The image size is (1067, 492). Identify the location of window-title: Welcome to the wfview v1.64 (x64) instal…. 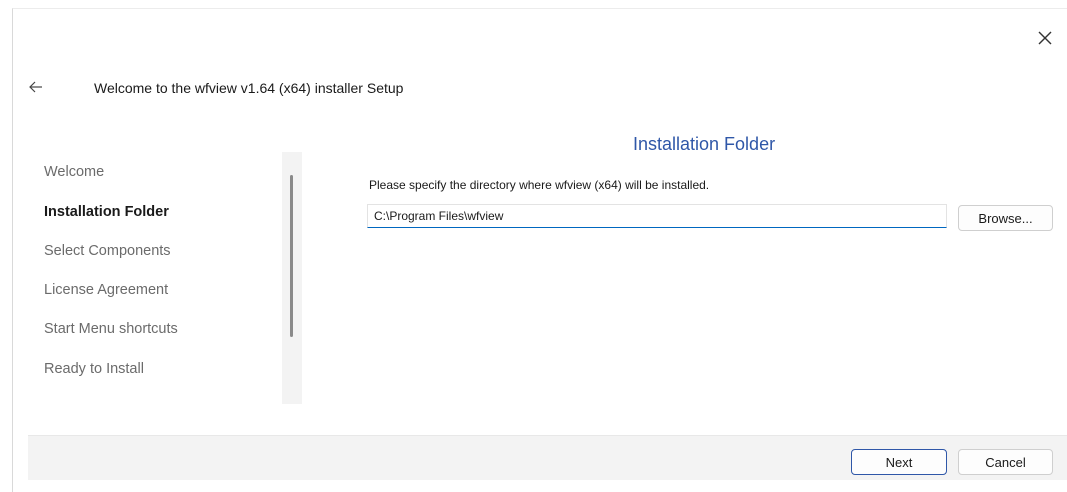
(249, 88).